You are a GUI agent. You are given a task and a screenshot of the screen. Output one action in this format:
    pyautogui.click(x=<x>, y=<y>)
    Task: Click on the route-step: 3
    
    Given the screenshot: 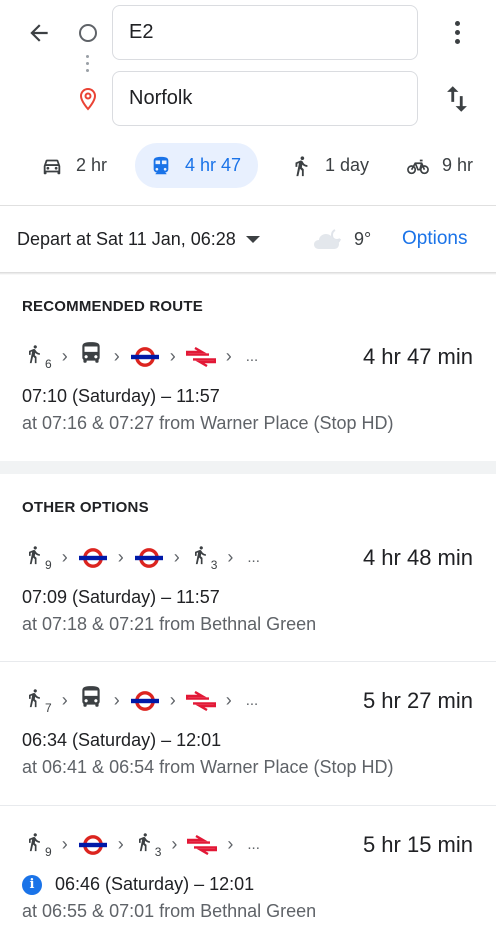 What is the action you would take?
    pyautogui.click(x=148, y=845)
    